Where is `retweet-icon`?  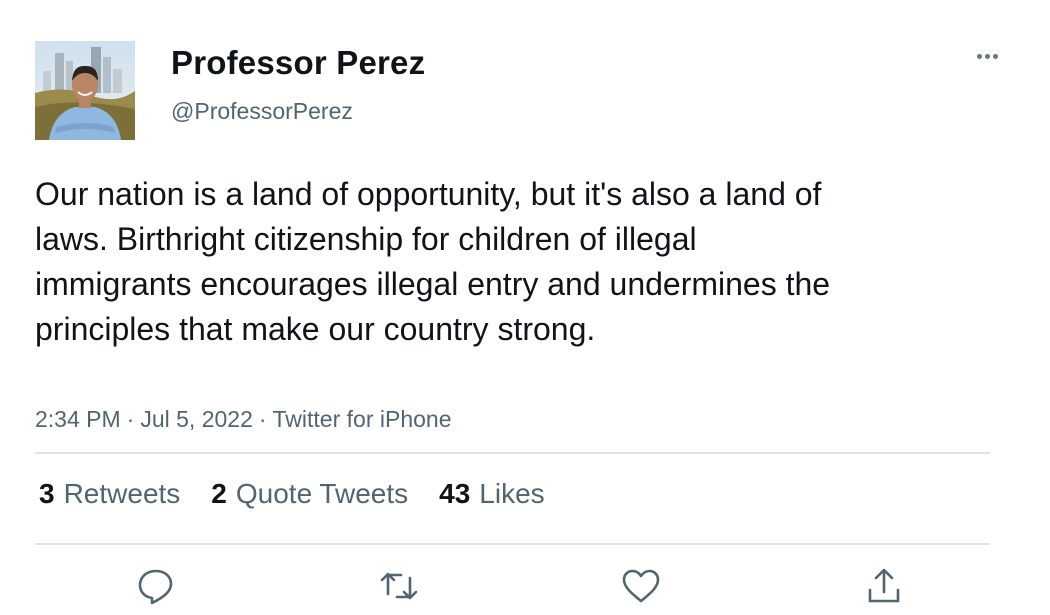
retweet-icon is located at coordinates (399, 586).